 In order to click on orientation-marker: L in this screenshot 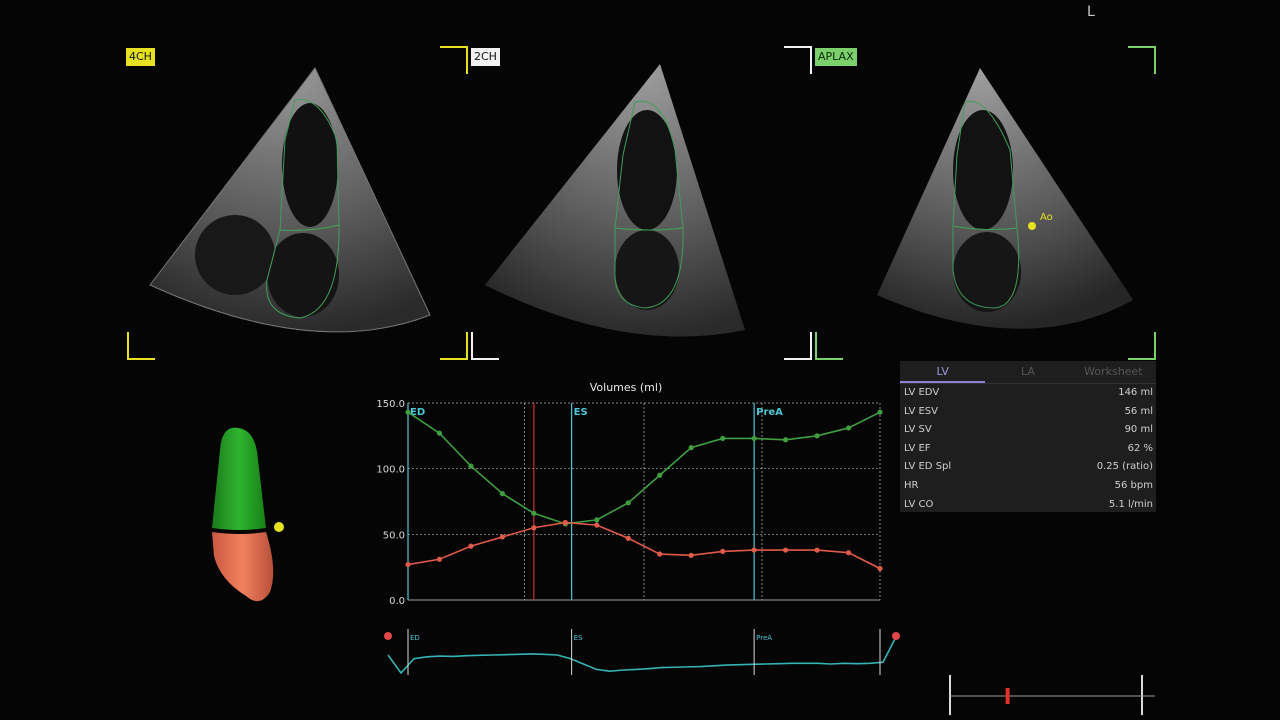, I will do `click(1091, 12)`.